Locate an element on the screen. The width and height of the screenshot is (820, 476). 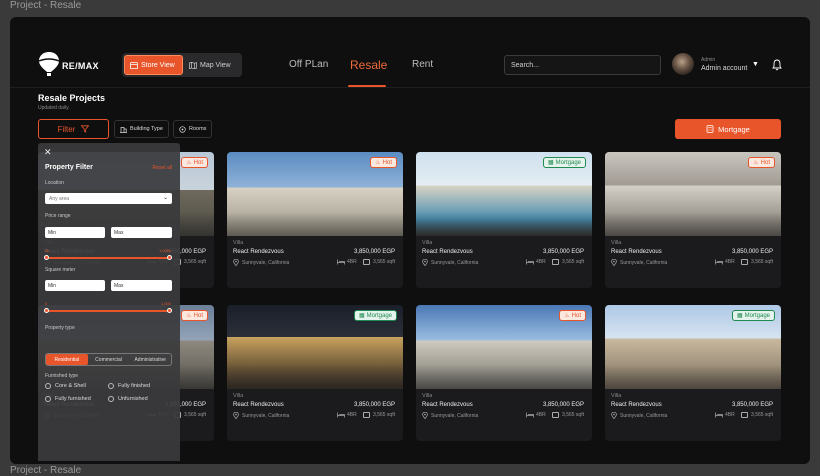
mortgage-button: Mortgage is located at coordinates (728, 129).